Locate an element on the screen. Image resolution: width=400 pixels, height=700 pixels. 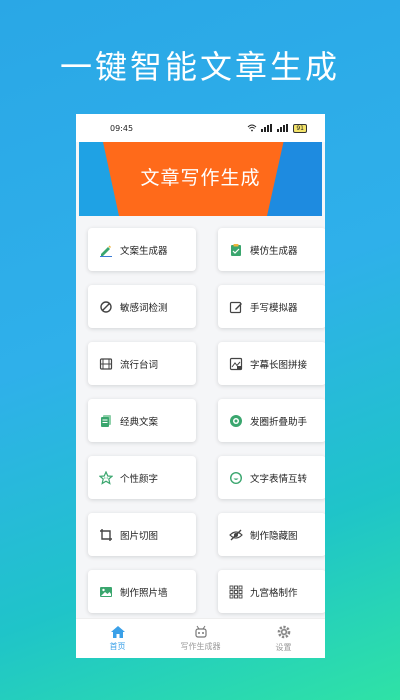
card-label: 文案生成器 is located at coordinates (144, 251).